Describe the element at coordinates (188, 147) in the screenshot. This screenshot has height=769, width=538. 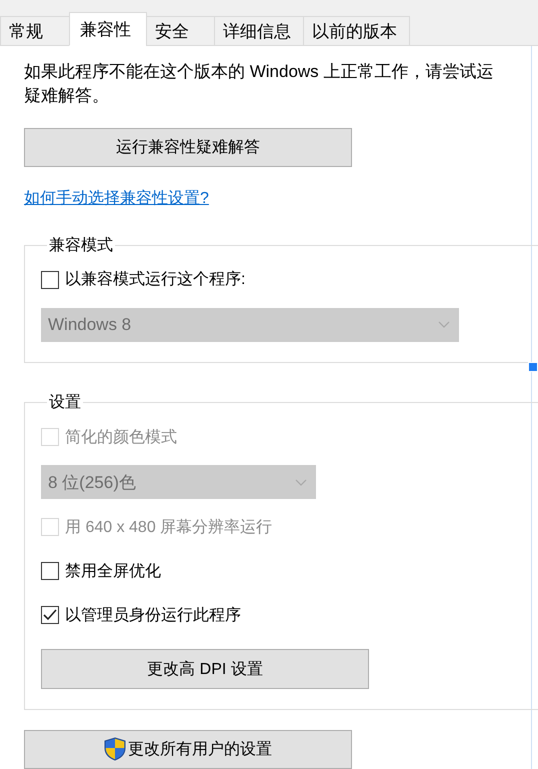
I see `troubleshoot-button: 运行兼容性疑难解答` at that location.